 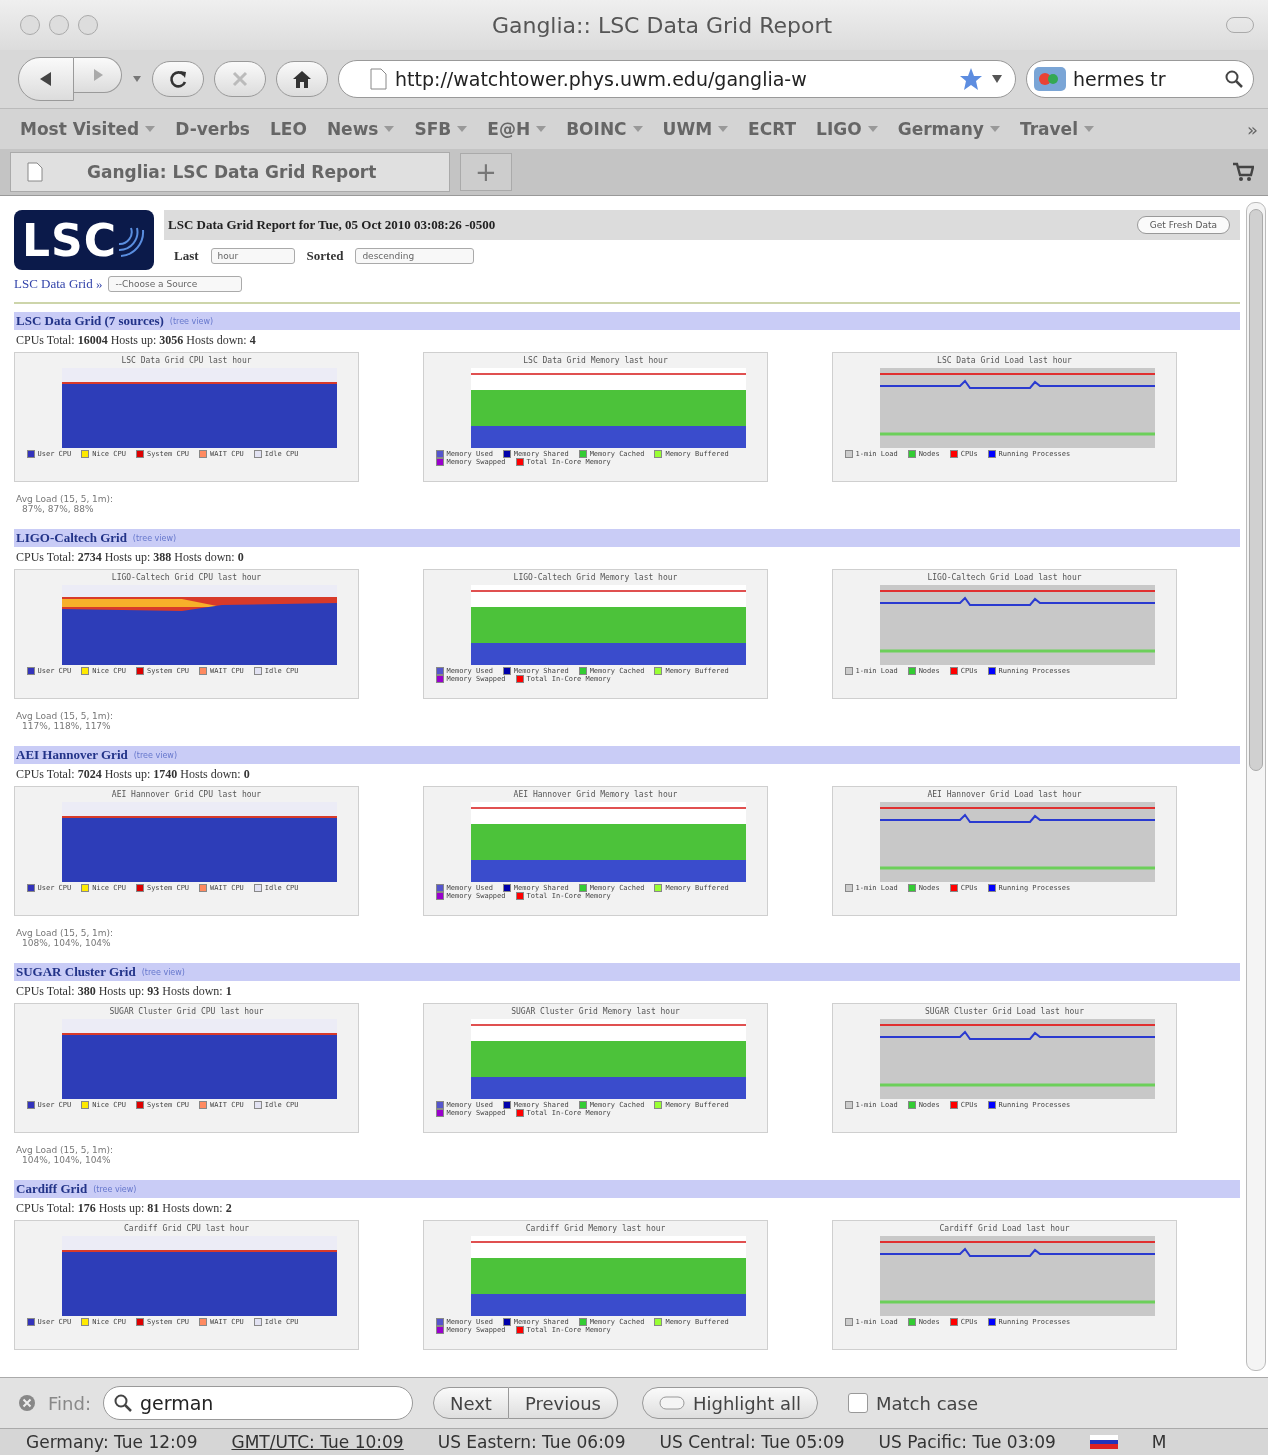 What do you see at coordinates (595, 794) in the screenshot?
I see `graph-title: AEI Hannover Grid Memory last hour` at bounding box center [595, 794].